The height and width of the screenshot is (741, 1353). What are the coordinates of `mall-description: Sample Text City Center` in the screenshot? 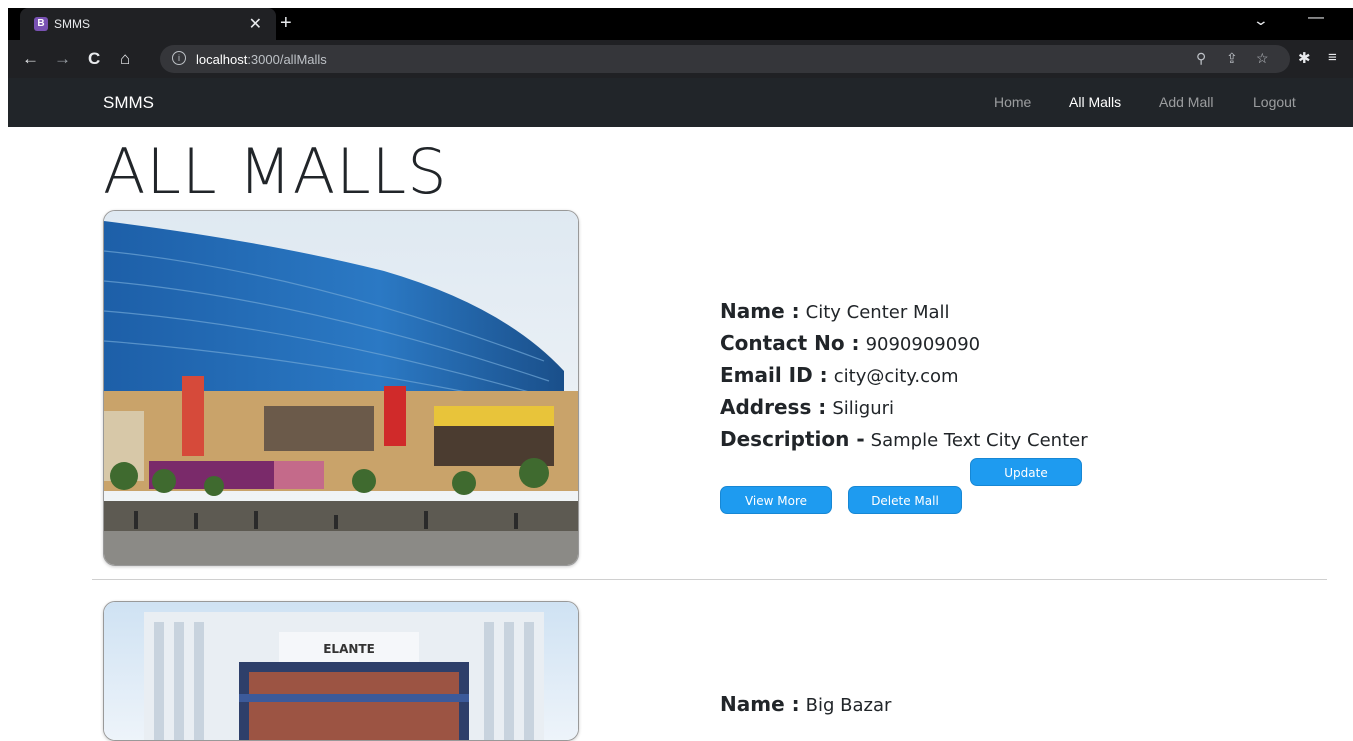 It's located at (979, 440).